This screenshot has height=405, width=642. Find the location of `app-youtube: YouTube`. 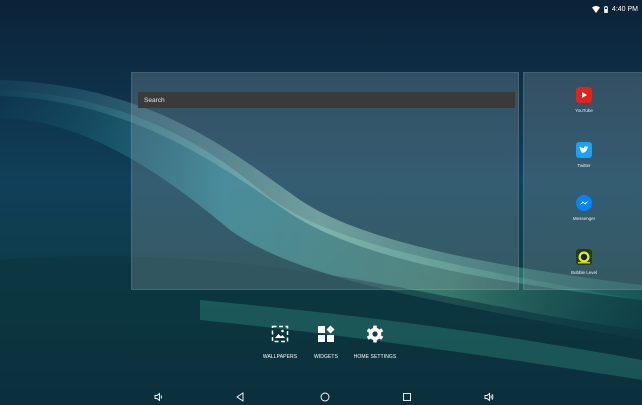

app-youtube: YouTube is located at coordinates (584, 100).